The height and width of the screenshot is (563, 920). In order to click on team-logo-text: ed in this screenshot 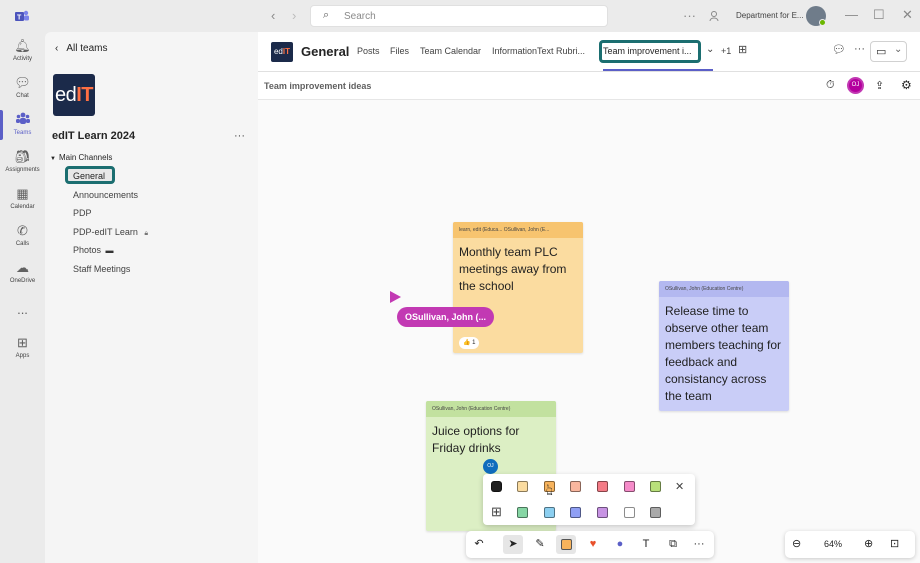, I will do `click(65, 95)`.